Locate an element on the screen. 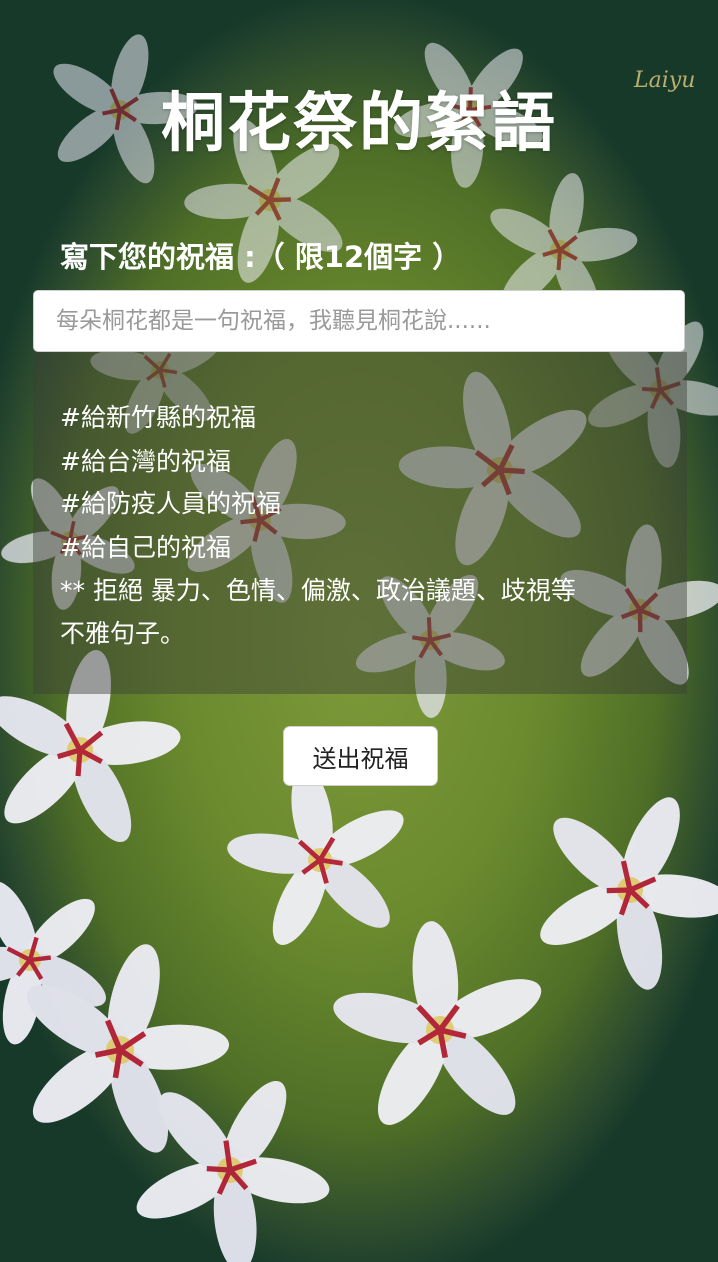 This screenshot has height=1262, width=718. guide-line-hsinchu: #給新竹縣的祝福 is located at coordinates (158, 417).